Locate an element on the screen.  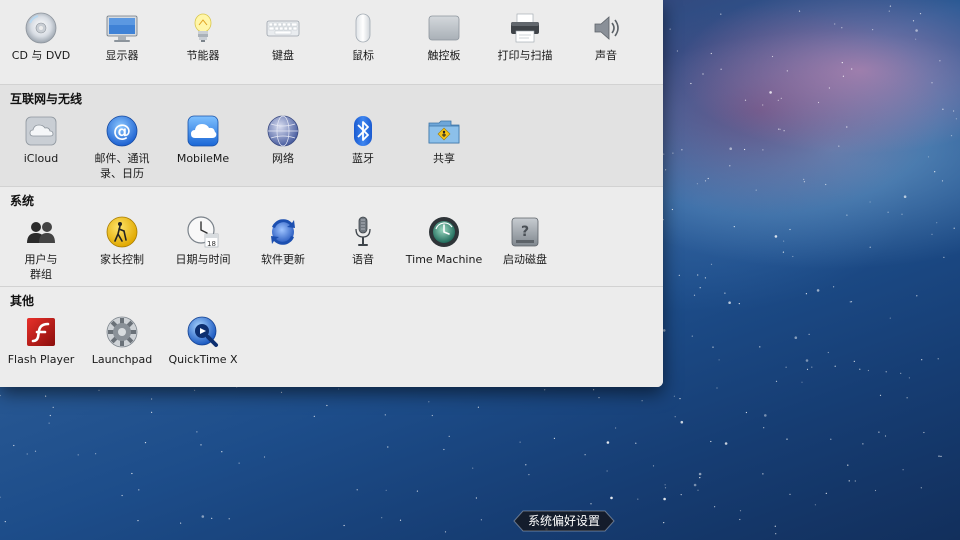
pref-pane-print-scan: 打印与扫描 is located at coordinates (525, 37).